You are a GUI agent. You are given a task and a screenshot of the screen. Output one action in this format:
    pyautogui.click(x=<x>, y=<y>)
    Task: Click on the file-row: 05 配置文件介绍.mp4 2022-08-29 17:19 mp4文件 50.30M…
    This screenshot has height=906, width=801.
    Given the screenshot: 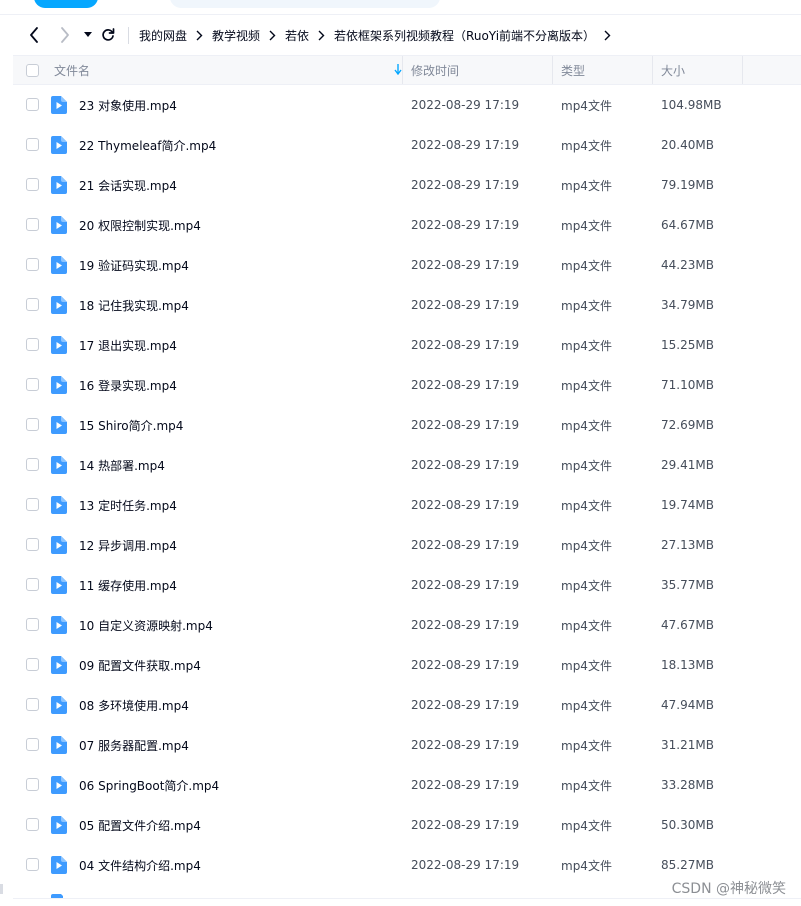 What is the action you would take?
    pyautogui.click(x=407, y=825)
    